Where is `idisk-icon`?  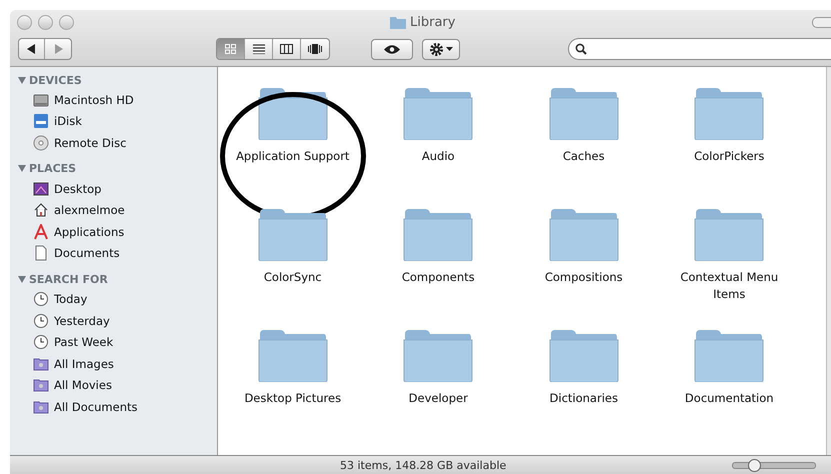
idisk-icon is located at coordinates (41, 121).